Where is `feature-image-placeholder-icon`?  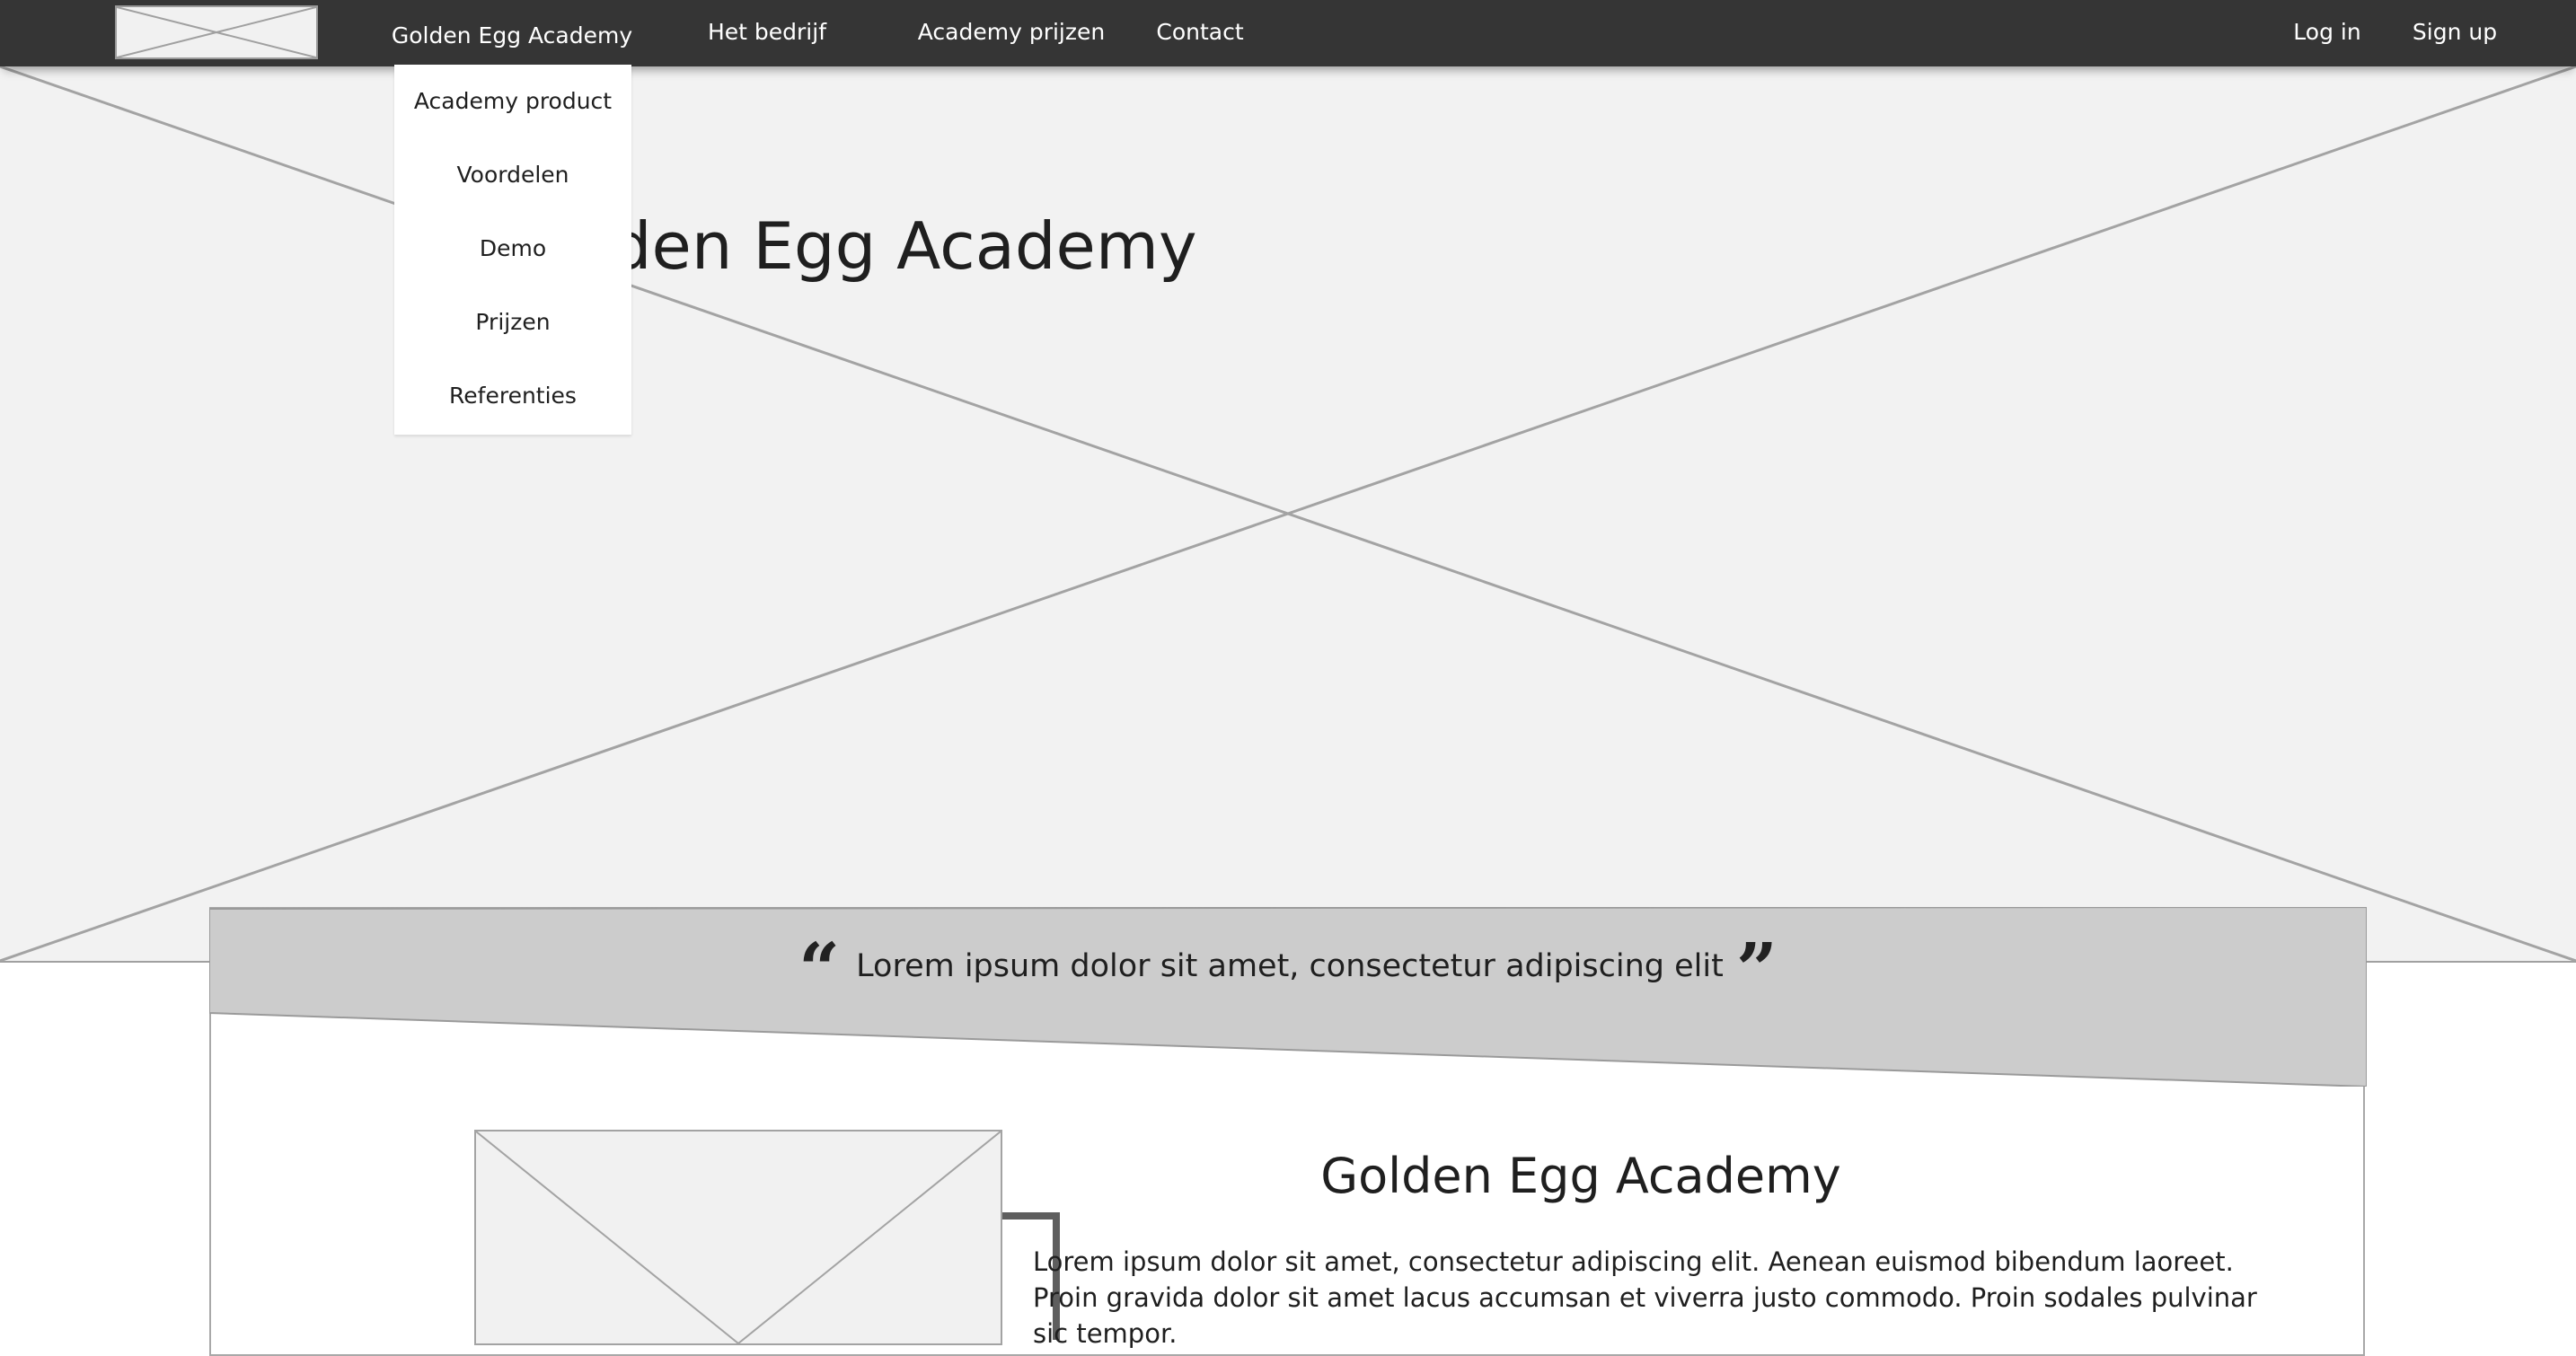
feature-image-placeholder-icon is located at coordinates (738, 1237).